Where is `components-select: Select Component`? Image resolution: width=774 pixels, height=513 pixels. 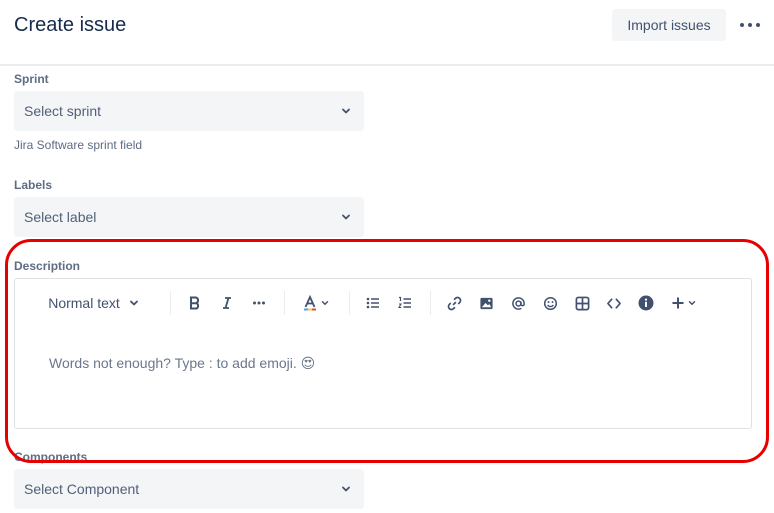 components-select: Select Component is located at coordinates (189, 489).